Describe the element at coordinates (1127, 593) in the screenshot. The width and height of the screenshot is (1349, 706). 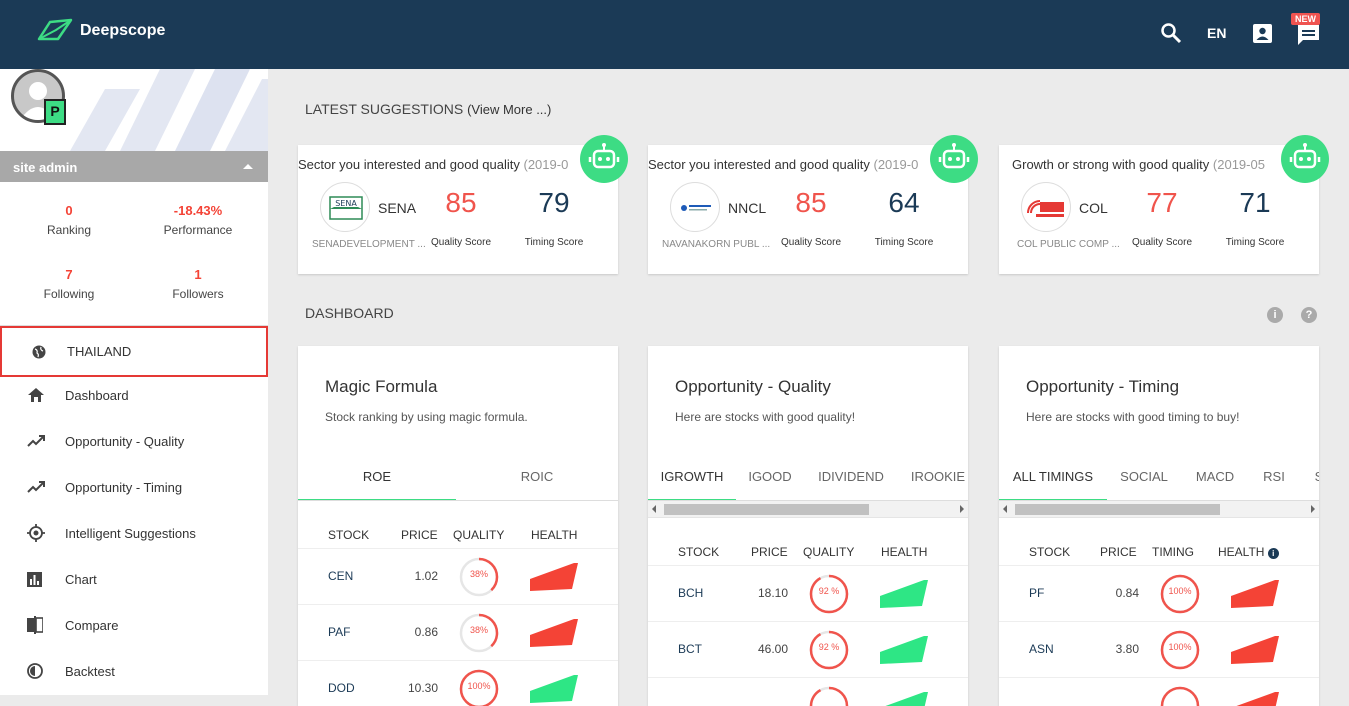
I see `stock-price: 0.84` at that location.